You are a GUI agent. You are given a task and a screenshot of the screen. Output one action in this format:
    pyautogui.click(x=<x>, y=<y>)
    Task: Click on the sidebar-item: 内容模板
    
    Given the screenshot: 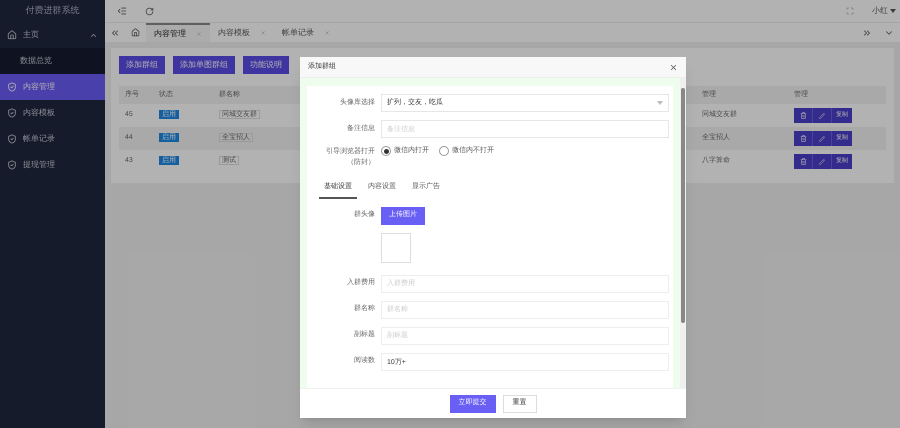 What is the action you would take?
    pyautogui.click(x=52, y=113)
    